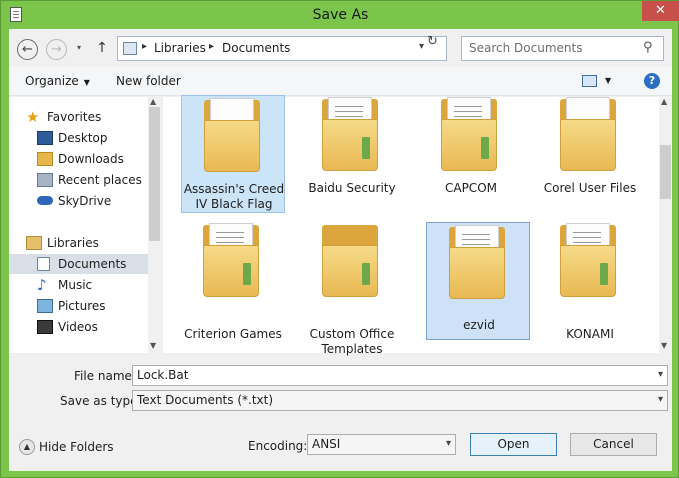 The width and height of the screenshot is (679, 478). What do you see at coordinates (590, 334) in the screenshot?
I see `folder-label: KONAMI` at bounding box center [590, 334].